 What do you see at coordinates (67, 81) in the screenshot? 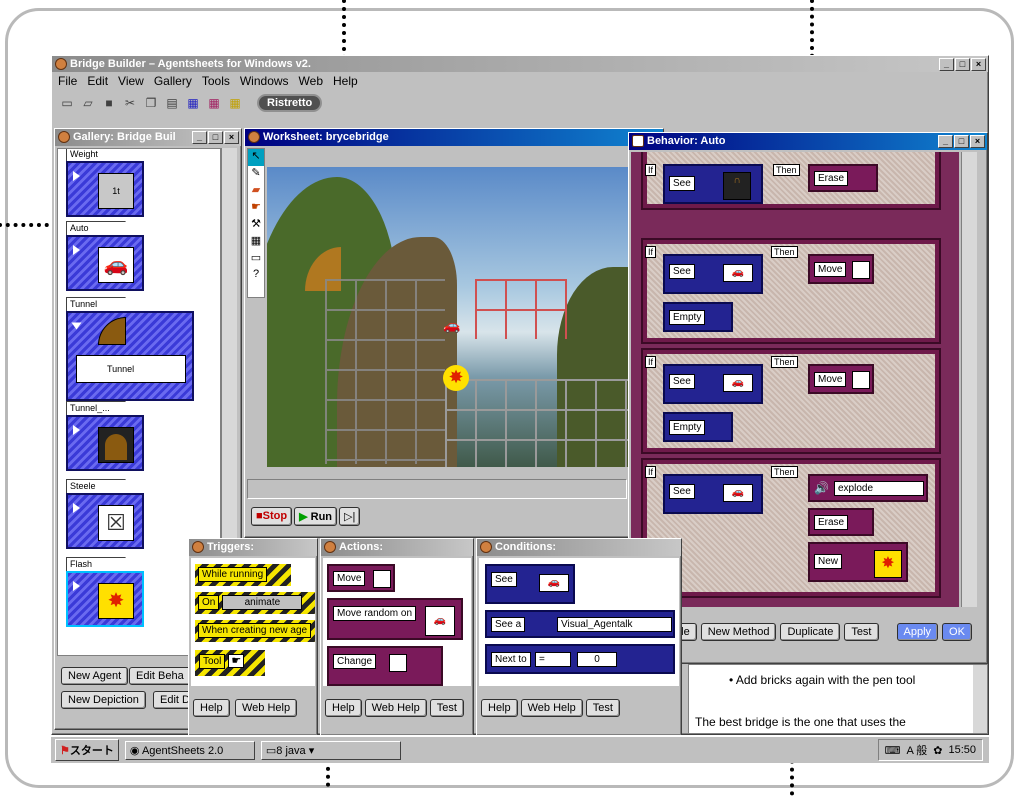
I see `menu-file: File` at bounding box center [67, 81].